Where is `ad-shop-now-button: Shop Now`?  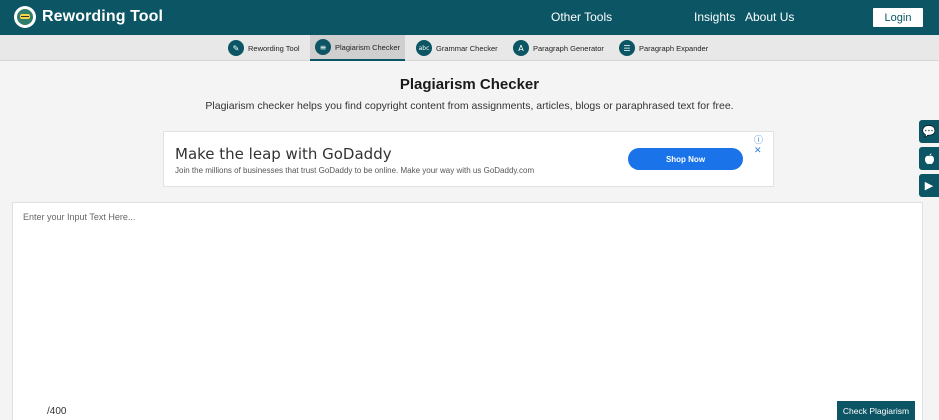 ad-shop-now-button: Shop Now is located at coordinates (685, 159).